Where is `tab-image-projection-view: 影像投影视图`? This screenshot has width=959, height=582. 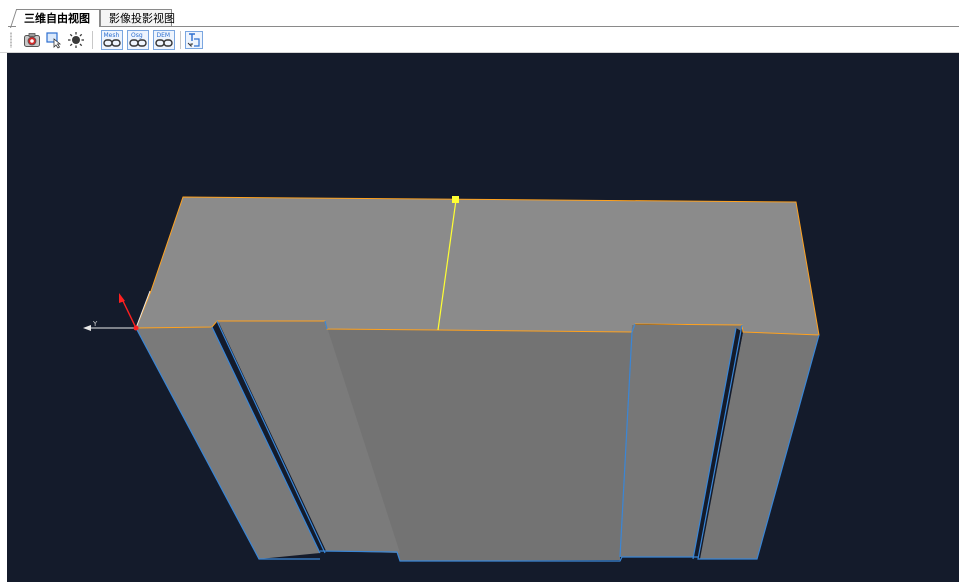 tab-image-projection-view: 影像投影视图 is located at coordinates (137, 17).